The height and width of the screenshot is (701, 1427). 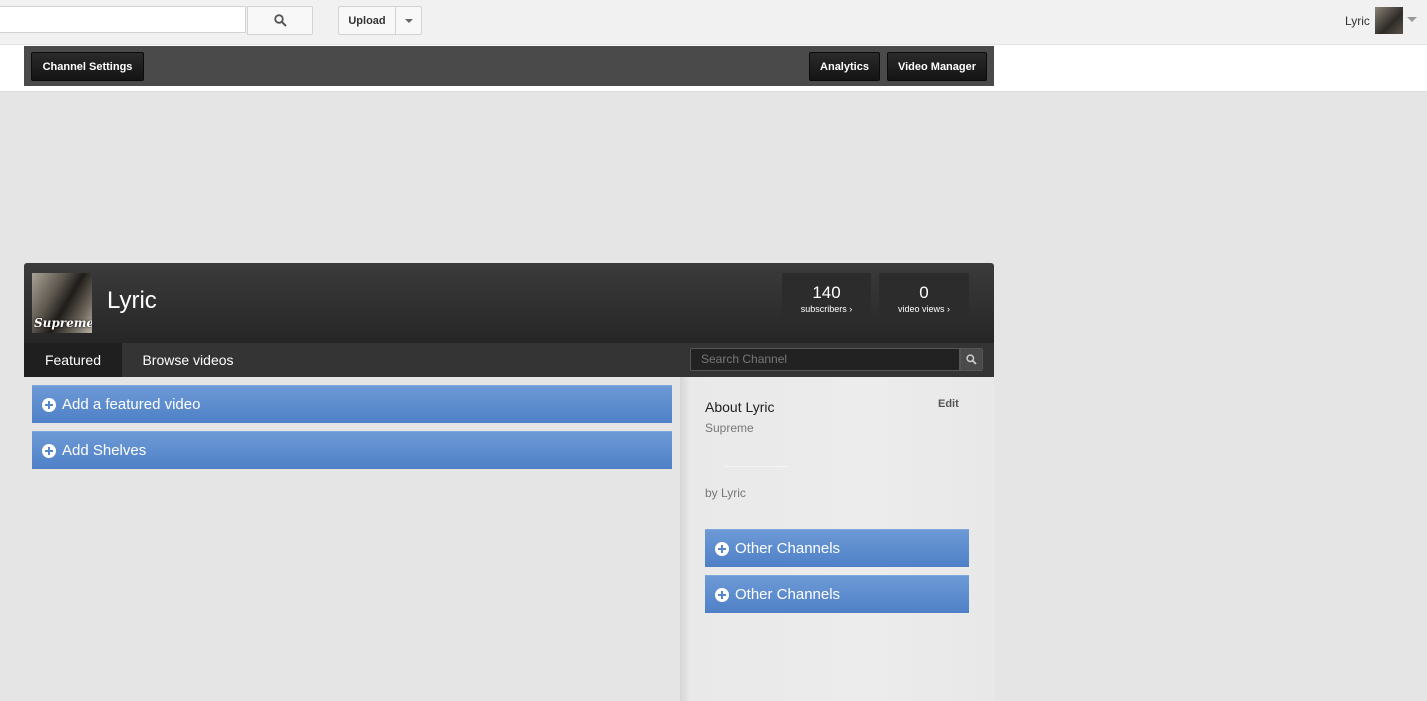 What do you see at coordinates (123, 19) in the screenshot?
I see `search-input` at bounding box center [123, 19].